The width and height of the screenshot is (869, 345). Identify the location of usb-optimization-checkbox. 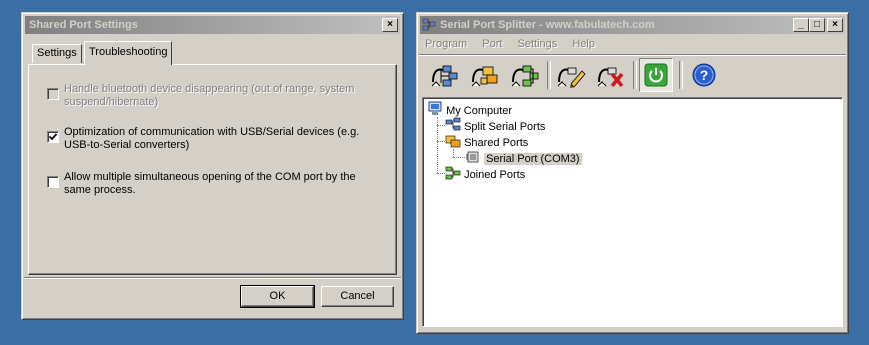
(53, 137).